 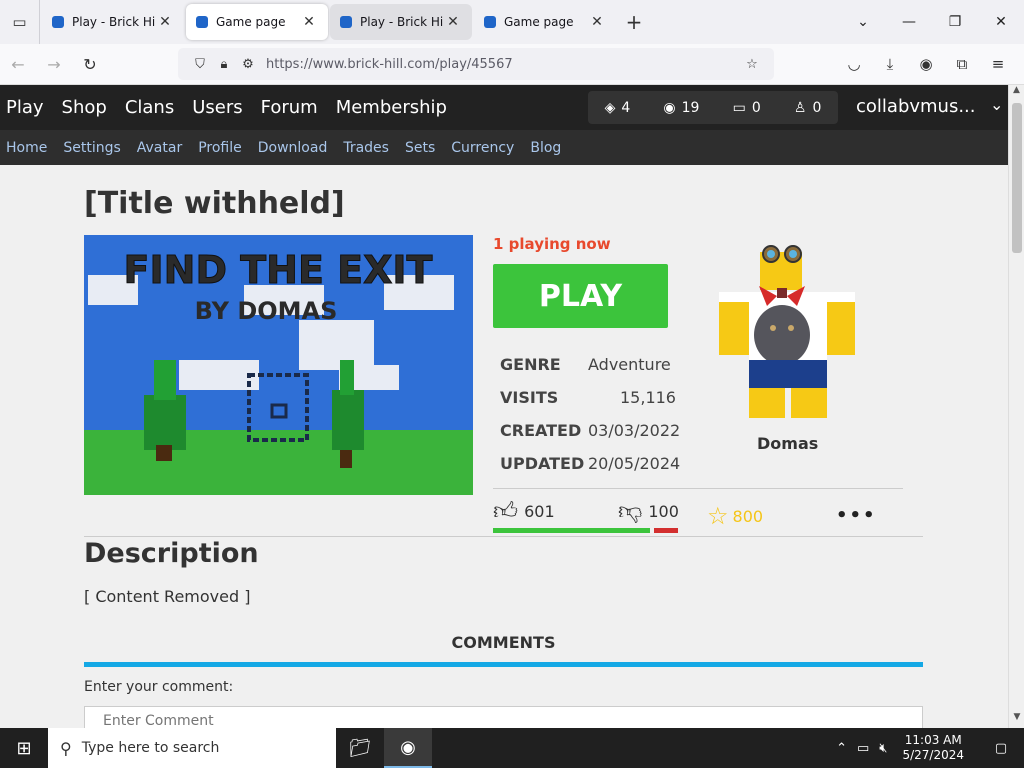 I want to click on info-created: CREATED 03/03/2022, so click(x=590, y=430).